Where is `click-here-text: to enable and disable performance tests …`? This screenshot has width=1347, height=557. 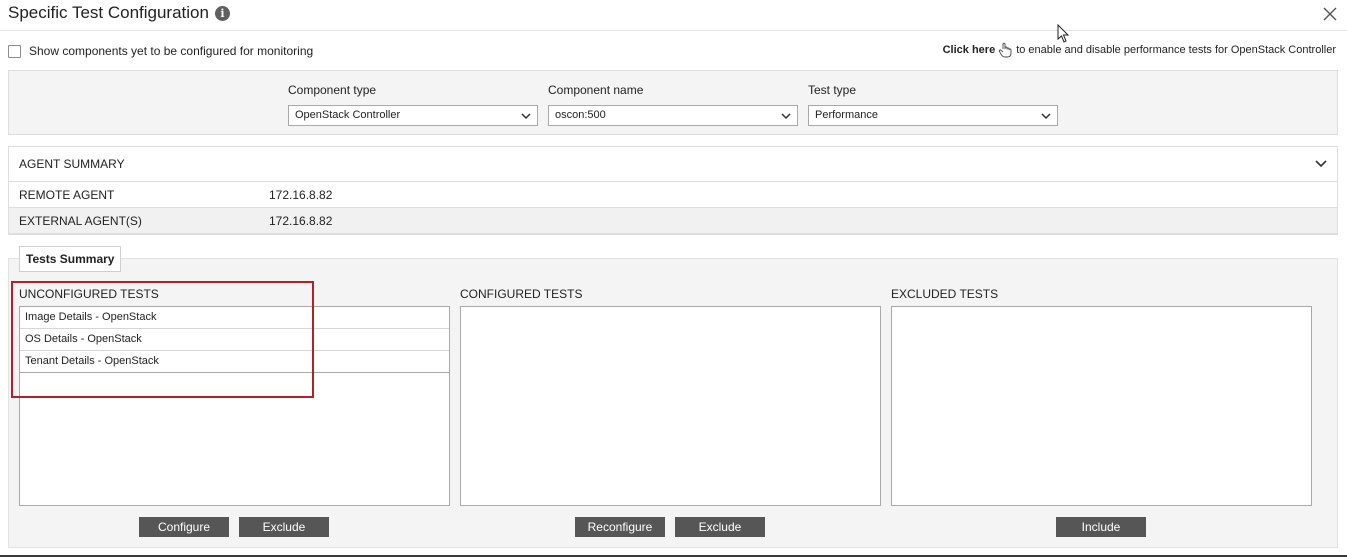
click-here-text: to enable and disable performance tests … is located at coordinates (1176, 50).